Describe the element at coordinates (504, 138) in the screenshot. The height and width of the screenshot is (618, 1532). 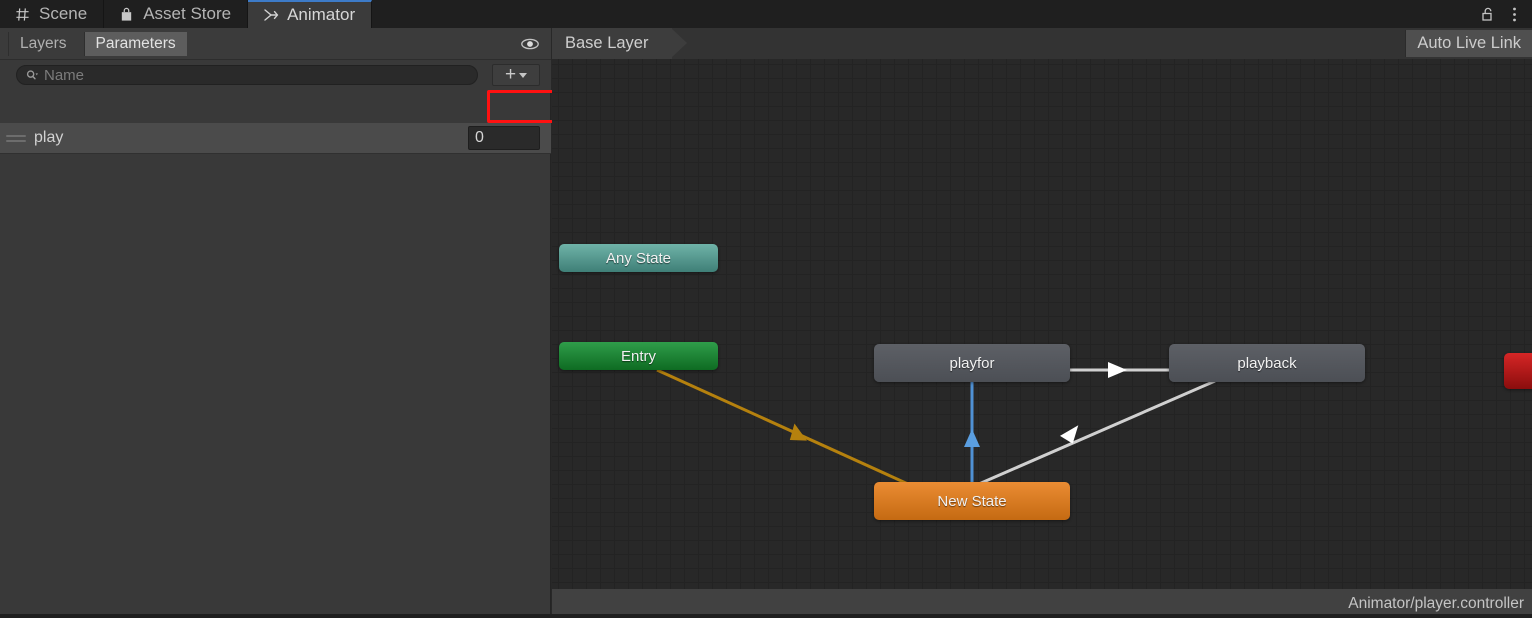
I see `parameter-value-field: 0` at that location.